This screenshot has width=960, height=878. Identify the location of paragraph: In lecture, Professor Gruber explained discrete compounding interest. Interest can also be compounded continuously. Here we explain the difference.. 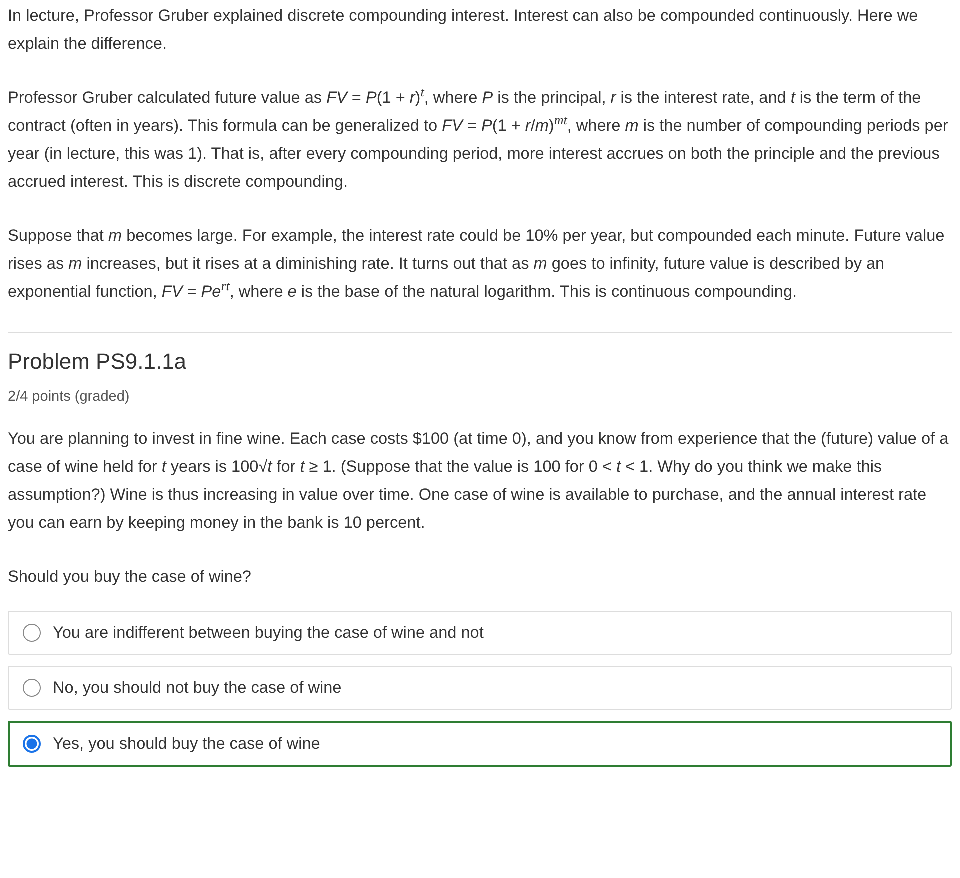
(464, 30).